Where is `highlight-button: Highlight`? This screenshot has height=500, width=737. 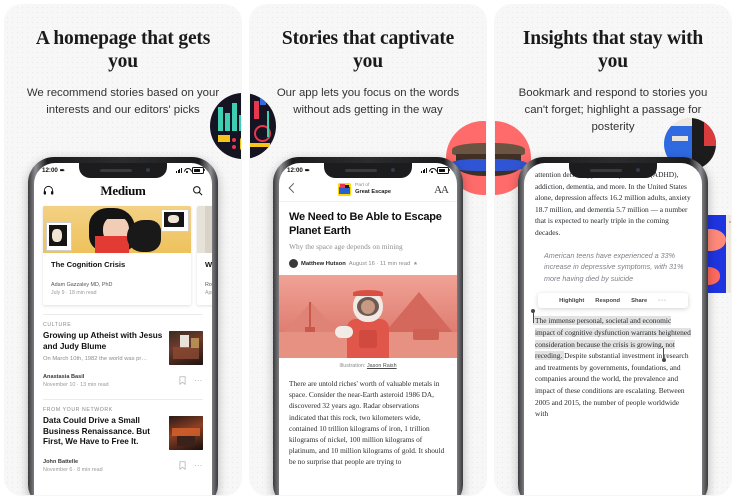
highlight-button: Highlight is located at coordinates (571, 301).